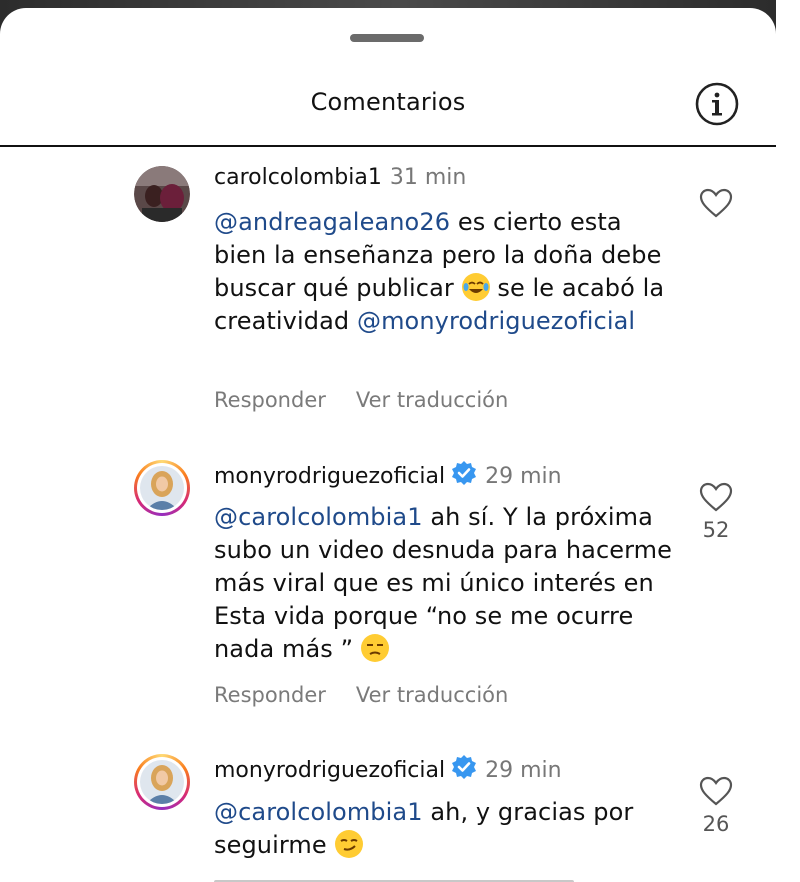 This screenshot has height=882, width=800. I want to click on like-count: 26, so click(716, 824).